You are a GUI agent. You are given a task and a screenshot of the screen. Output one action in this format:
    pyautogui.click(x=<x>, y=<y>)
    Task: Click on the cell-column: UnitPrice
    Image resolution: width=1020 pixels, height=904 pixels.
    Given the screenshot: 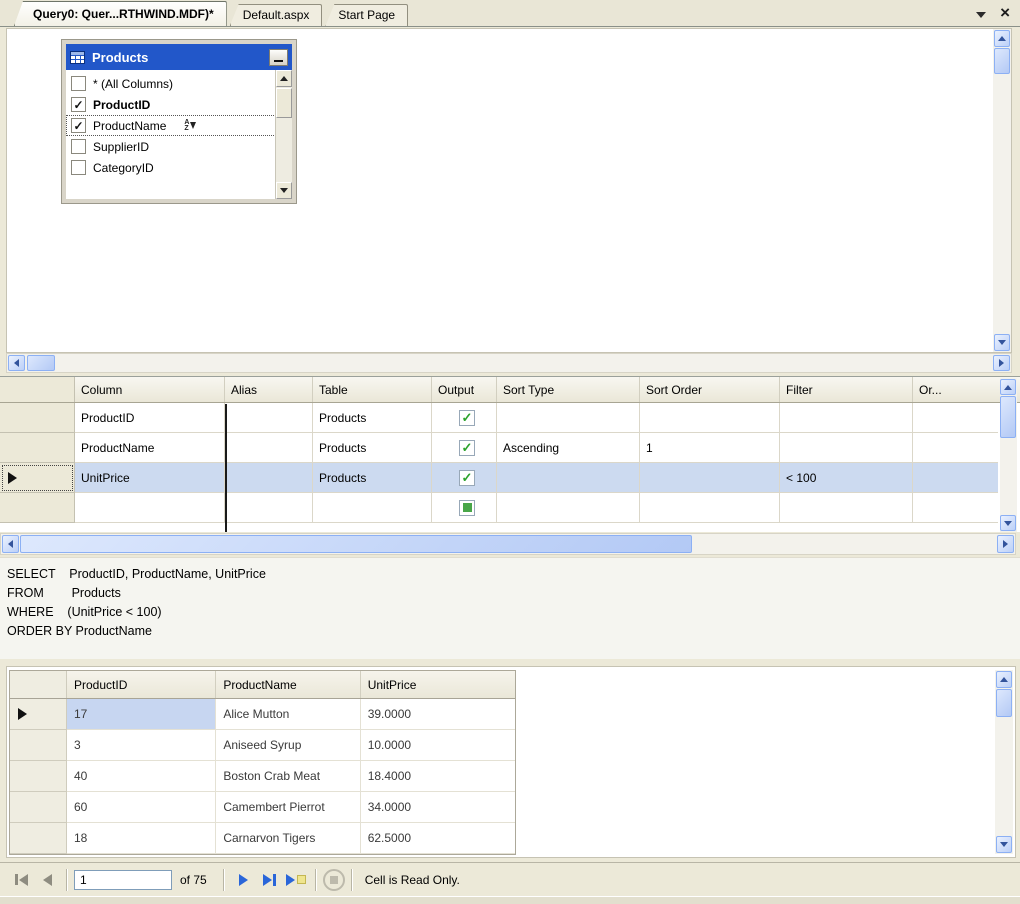 What is the action you would take?
    pyautogui.click(x=150, y=478)
    